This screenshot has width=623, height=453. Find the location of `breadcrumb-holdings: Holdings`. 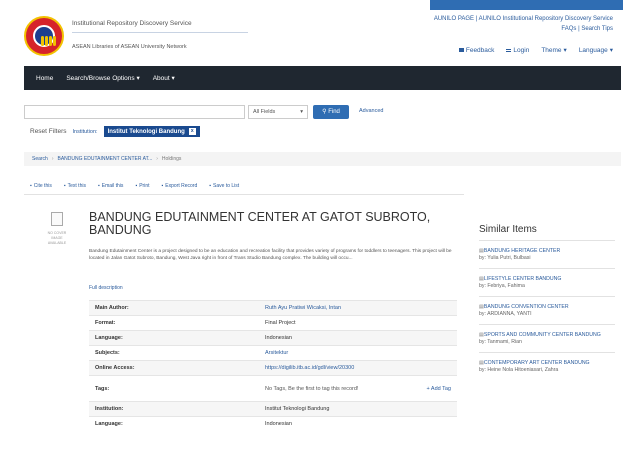

breadcrumb-holdings: Holdings is located at coordinates (171, 159).